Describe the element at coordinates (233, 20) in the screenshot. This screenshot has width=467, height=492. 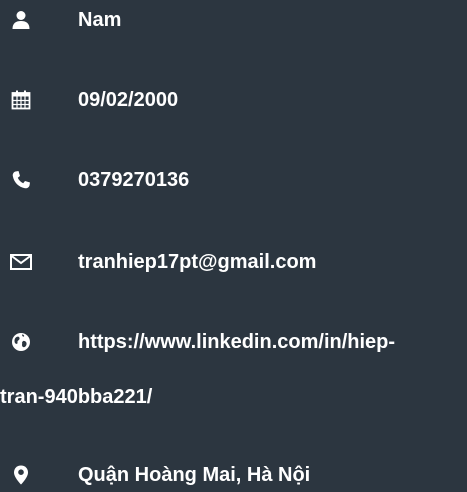
I see `profile-name-row: Nam` at that location.